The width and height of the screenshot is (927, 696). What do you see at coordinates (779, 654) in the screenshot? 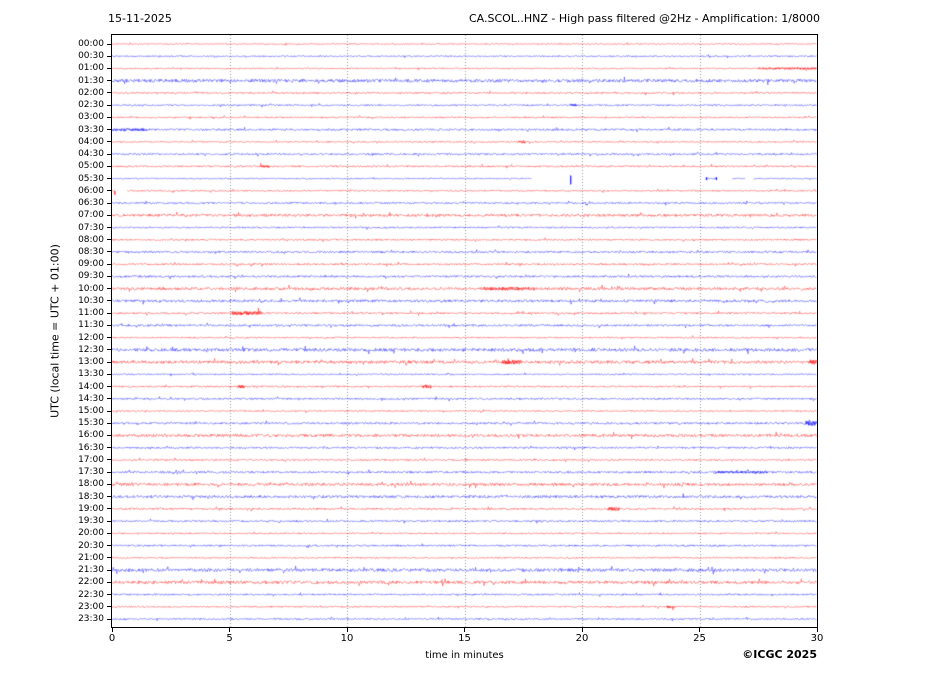
I see `copyright-credit: ©ICGC 2025` at bounding box center [779, 654].